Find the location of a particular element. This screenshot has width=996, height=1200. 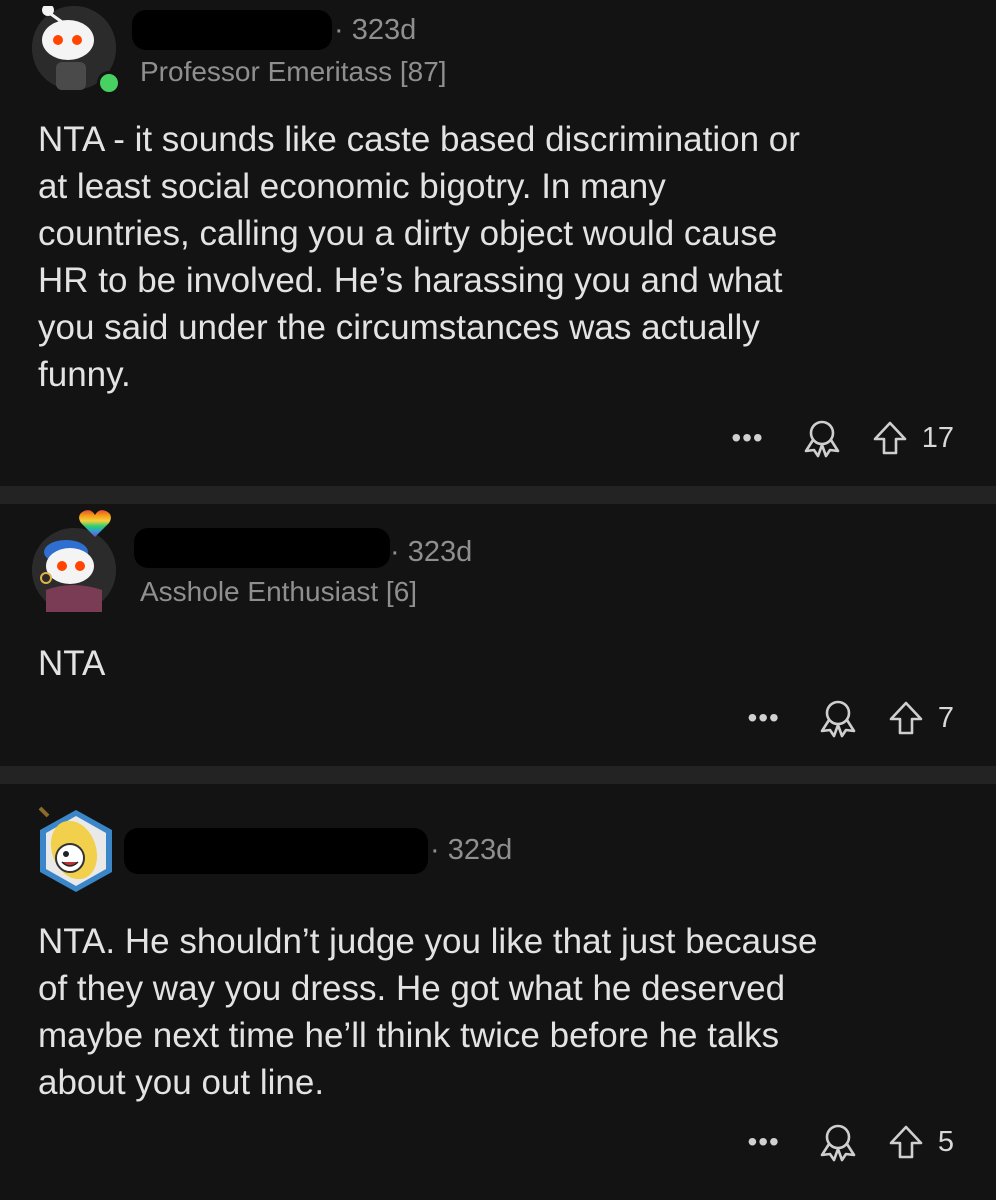

user-flair: Asshole Enthusiast [6] is located at coordinates (279, 591).